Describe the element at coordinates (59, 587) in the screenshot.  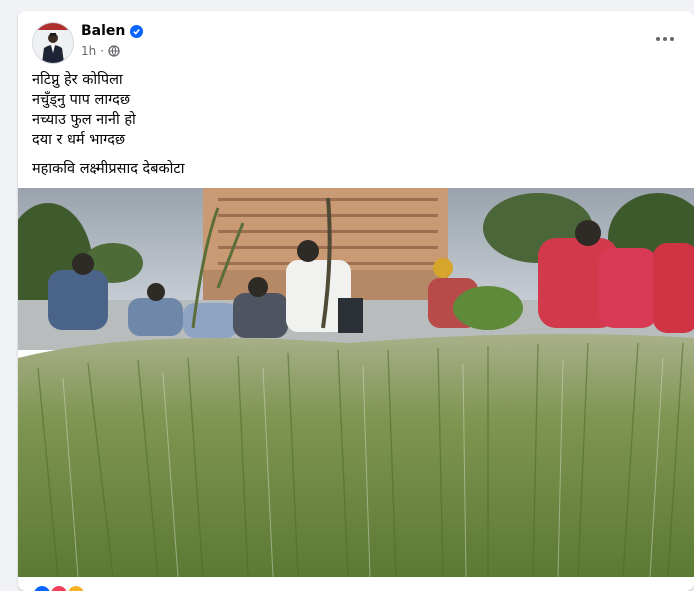
I see `reaction-icons` at that location.